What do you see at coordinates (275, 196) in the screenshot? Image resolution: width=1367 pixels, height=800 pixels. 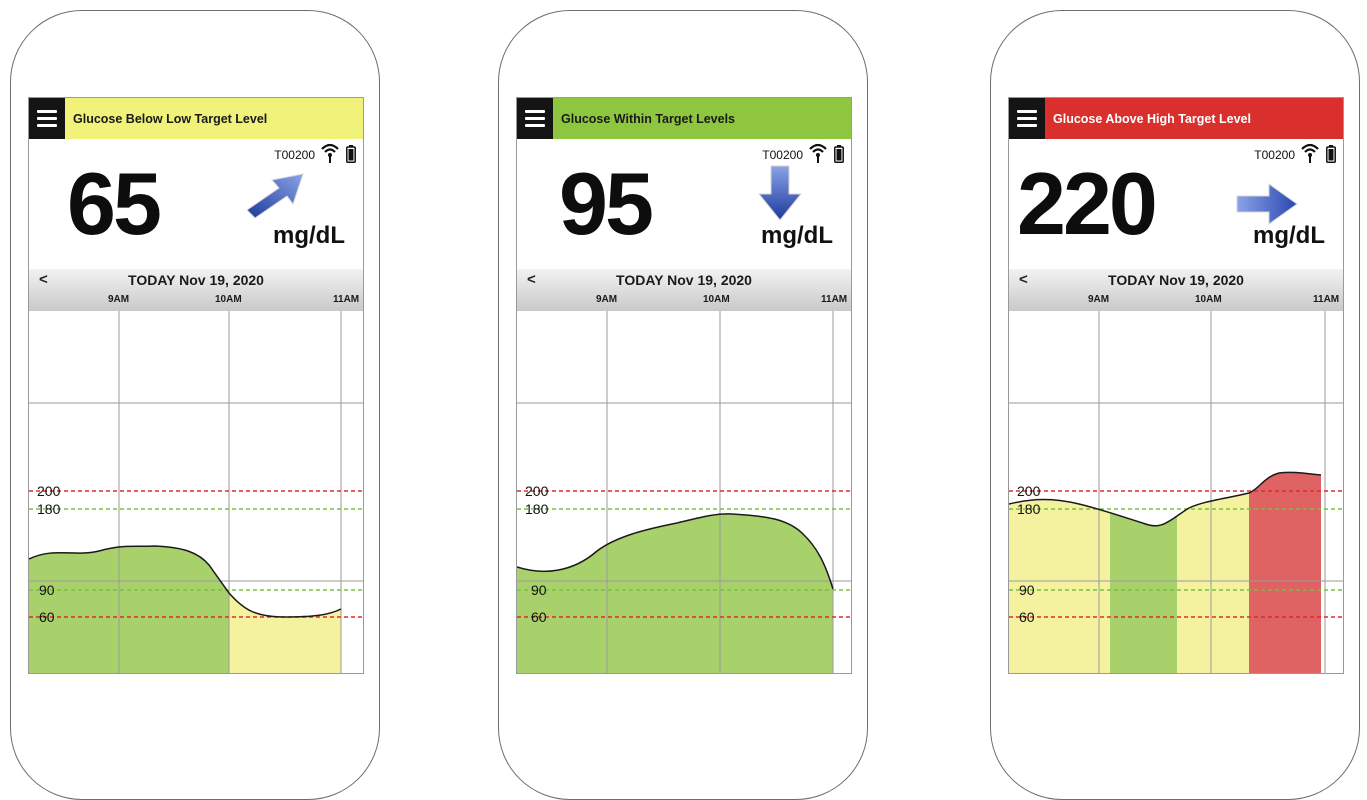 I see `rising-arrow-icon` at bounding box center [275, 196].